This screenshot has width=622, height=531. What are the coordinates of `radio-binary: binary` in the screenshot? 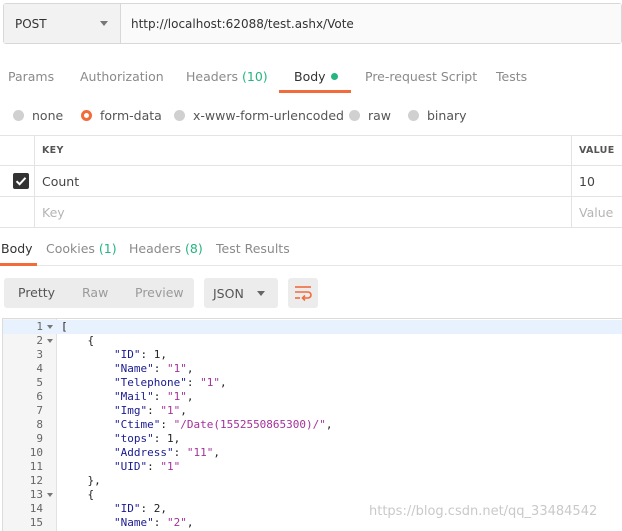 It's located at (437, 115).